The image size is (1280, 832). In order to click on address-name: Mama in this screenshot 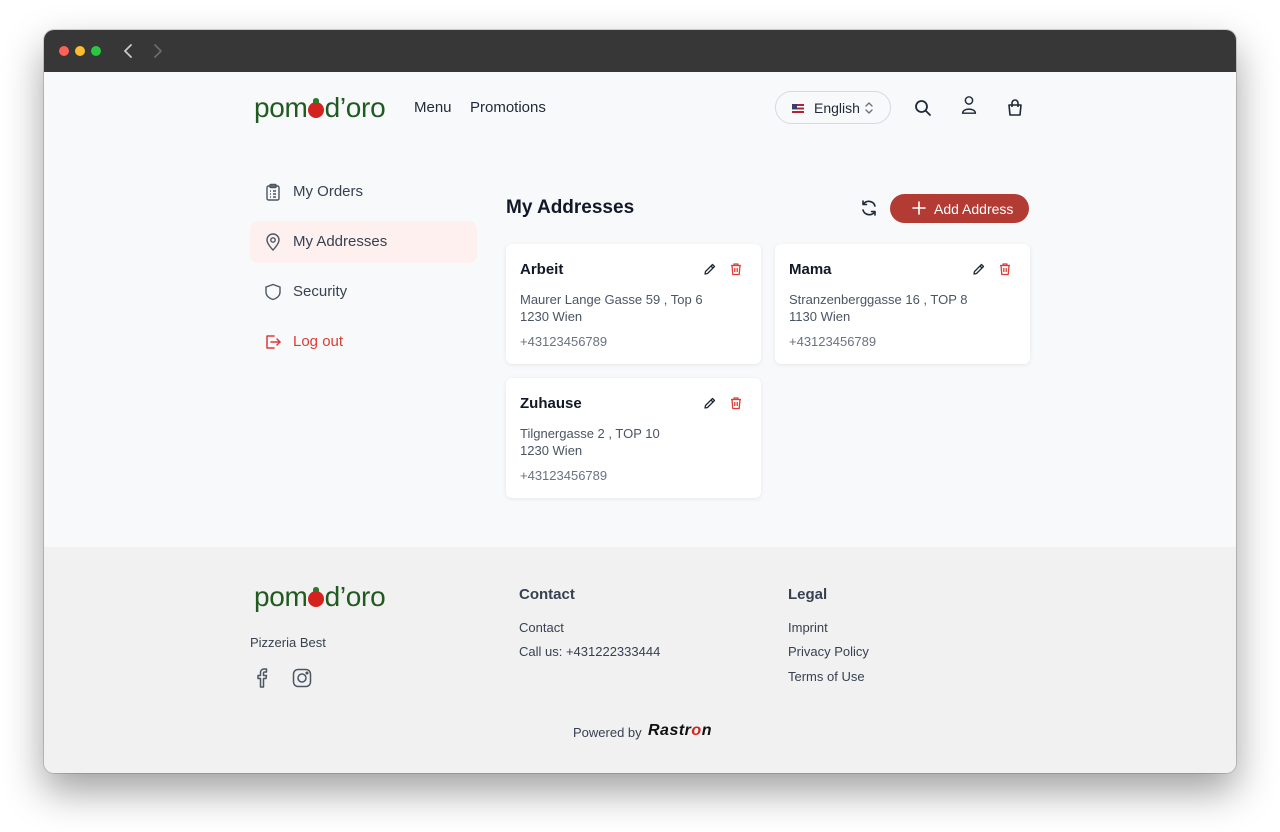, I will do `click(810, 269)`.